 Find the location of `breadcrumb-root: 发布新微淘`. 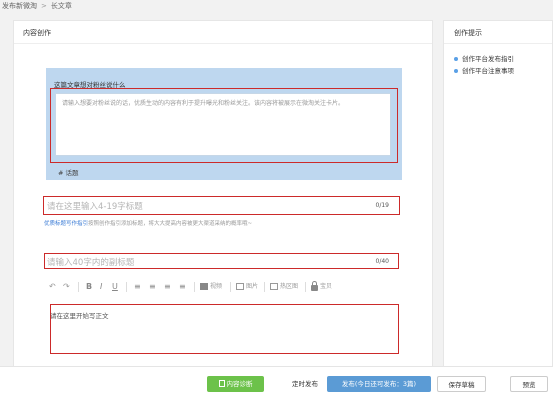

breadcrumb-root: 发布新微淘 is located at coordinates (19, 6).